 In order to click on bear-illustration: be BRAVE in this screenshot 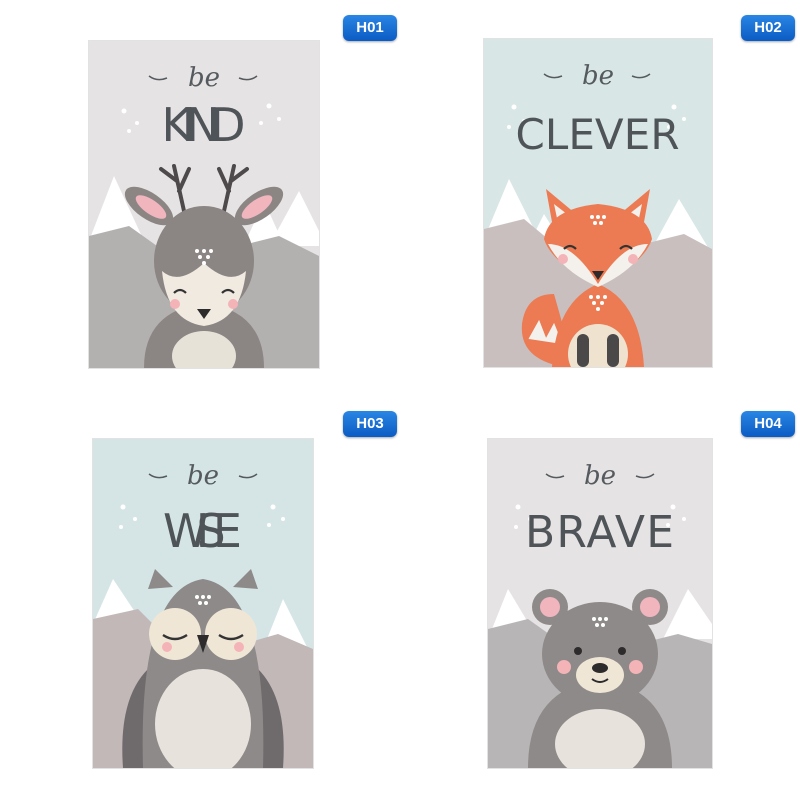, I will do `click(600, 603)`.